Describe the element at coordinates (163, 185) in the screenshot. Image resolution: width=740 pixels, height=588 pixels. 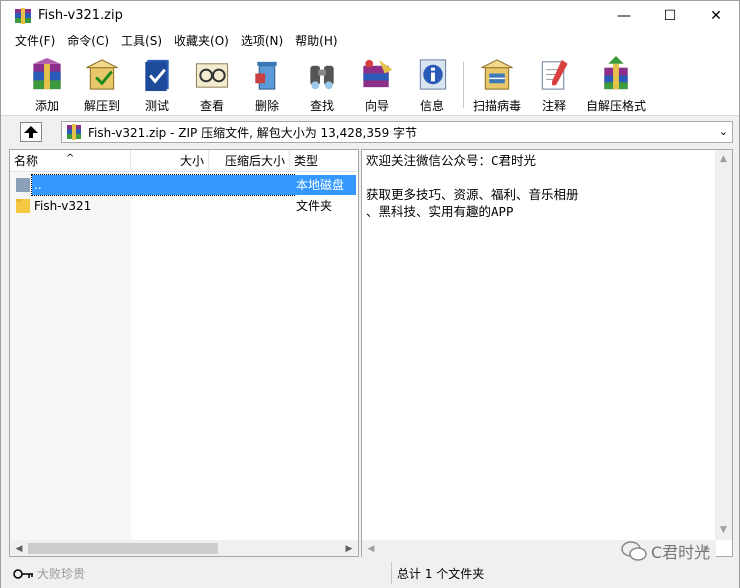
I see `row-name: ..` at that location.